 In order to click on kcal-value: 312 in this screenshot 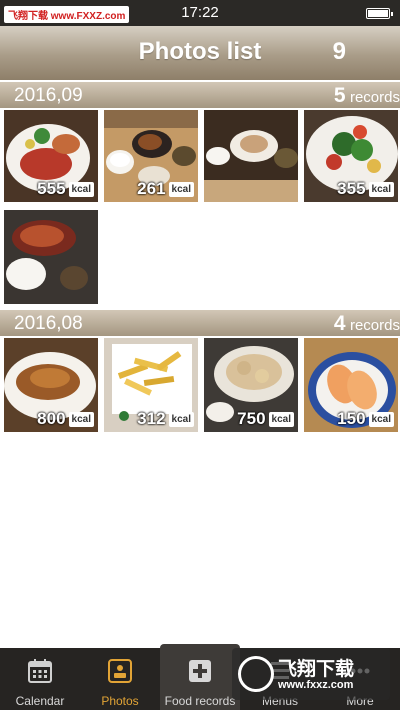, I will do `click(151, 418)`.